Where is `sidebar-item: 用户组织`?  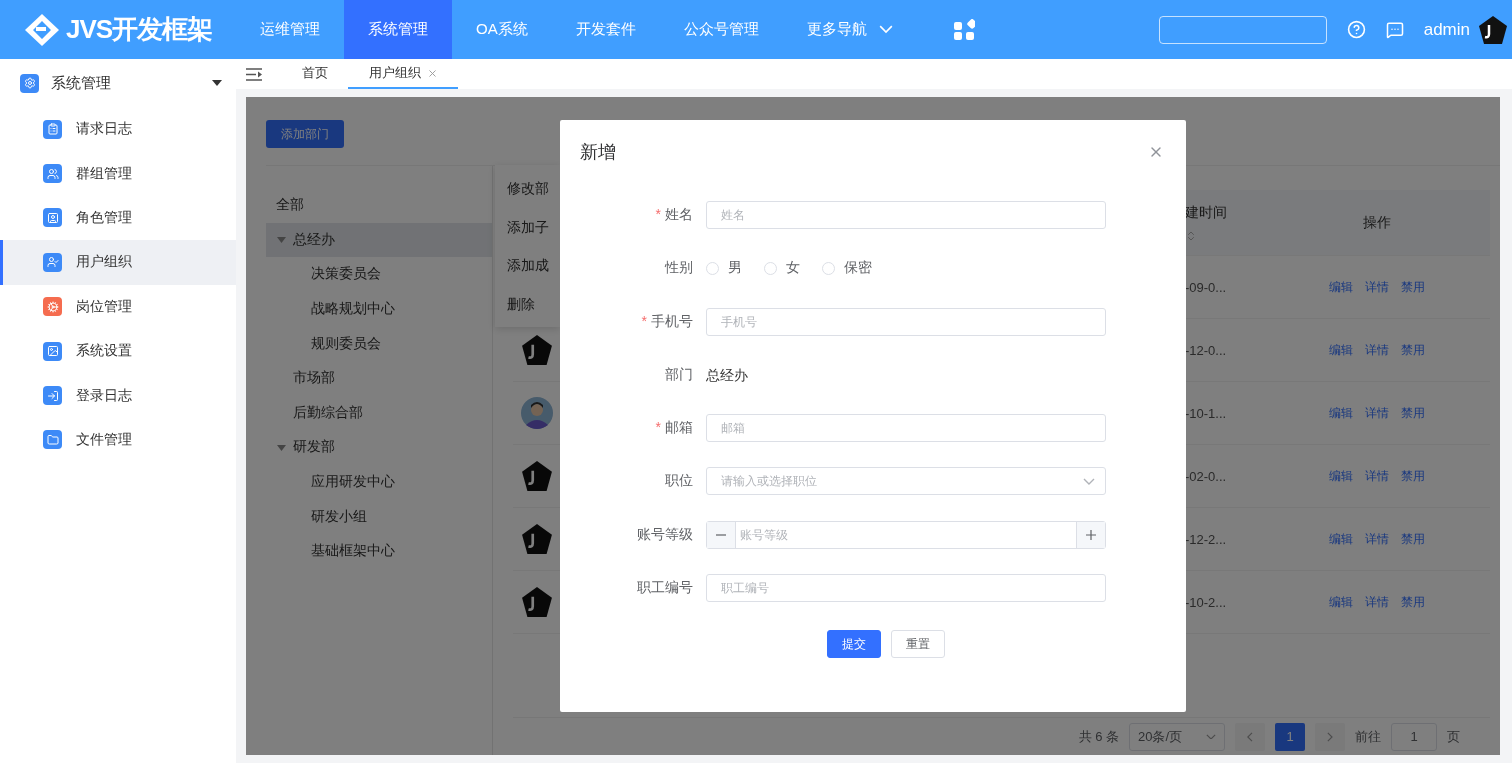
sidebar-item: 用户组织 is located at coordinates (118, 262).